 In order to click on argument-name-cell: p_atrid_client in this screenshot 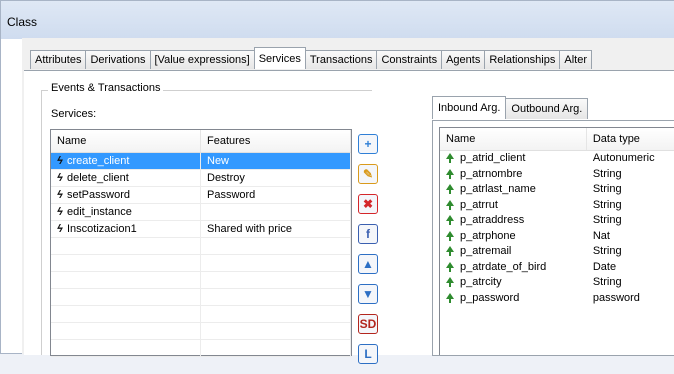, I will do `click(513, 159)`.